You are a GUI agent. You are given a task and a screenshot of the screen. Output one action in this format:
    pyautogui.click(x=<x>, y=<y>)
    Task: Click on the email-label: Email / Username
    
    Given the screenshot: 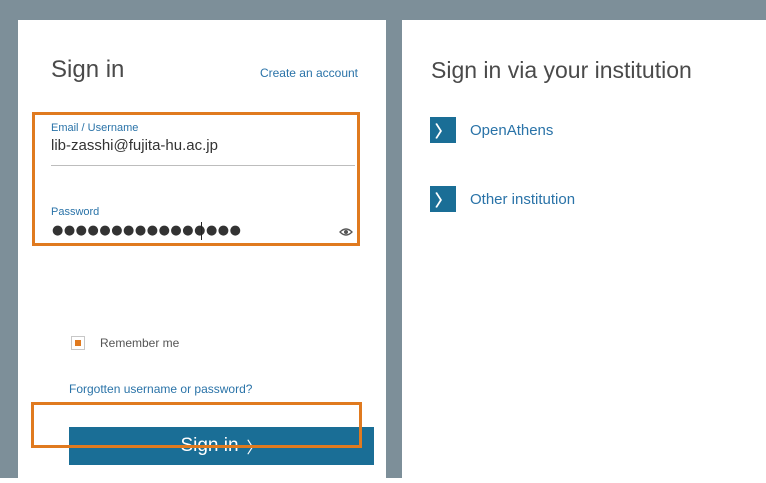 What is the action you would take?
    pyautogui.click(x=95, y=128)
    